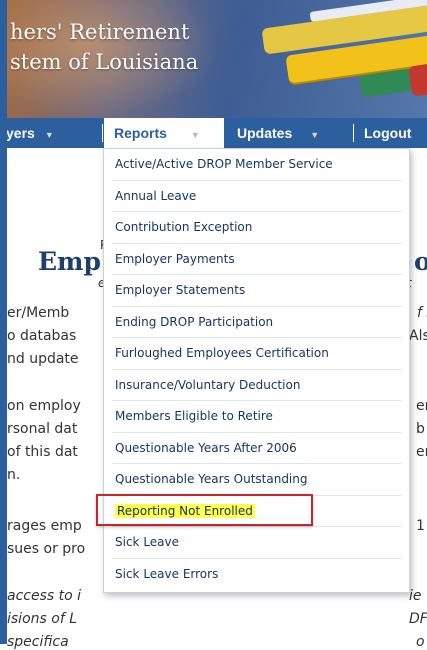 Image resolution: width=427 pixels, height=650 pixels. What do you see at coordinates (265, 133) in the screenshot?
I see `nav-updates-label: Updates` at bounding box center [265, 133].